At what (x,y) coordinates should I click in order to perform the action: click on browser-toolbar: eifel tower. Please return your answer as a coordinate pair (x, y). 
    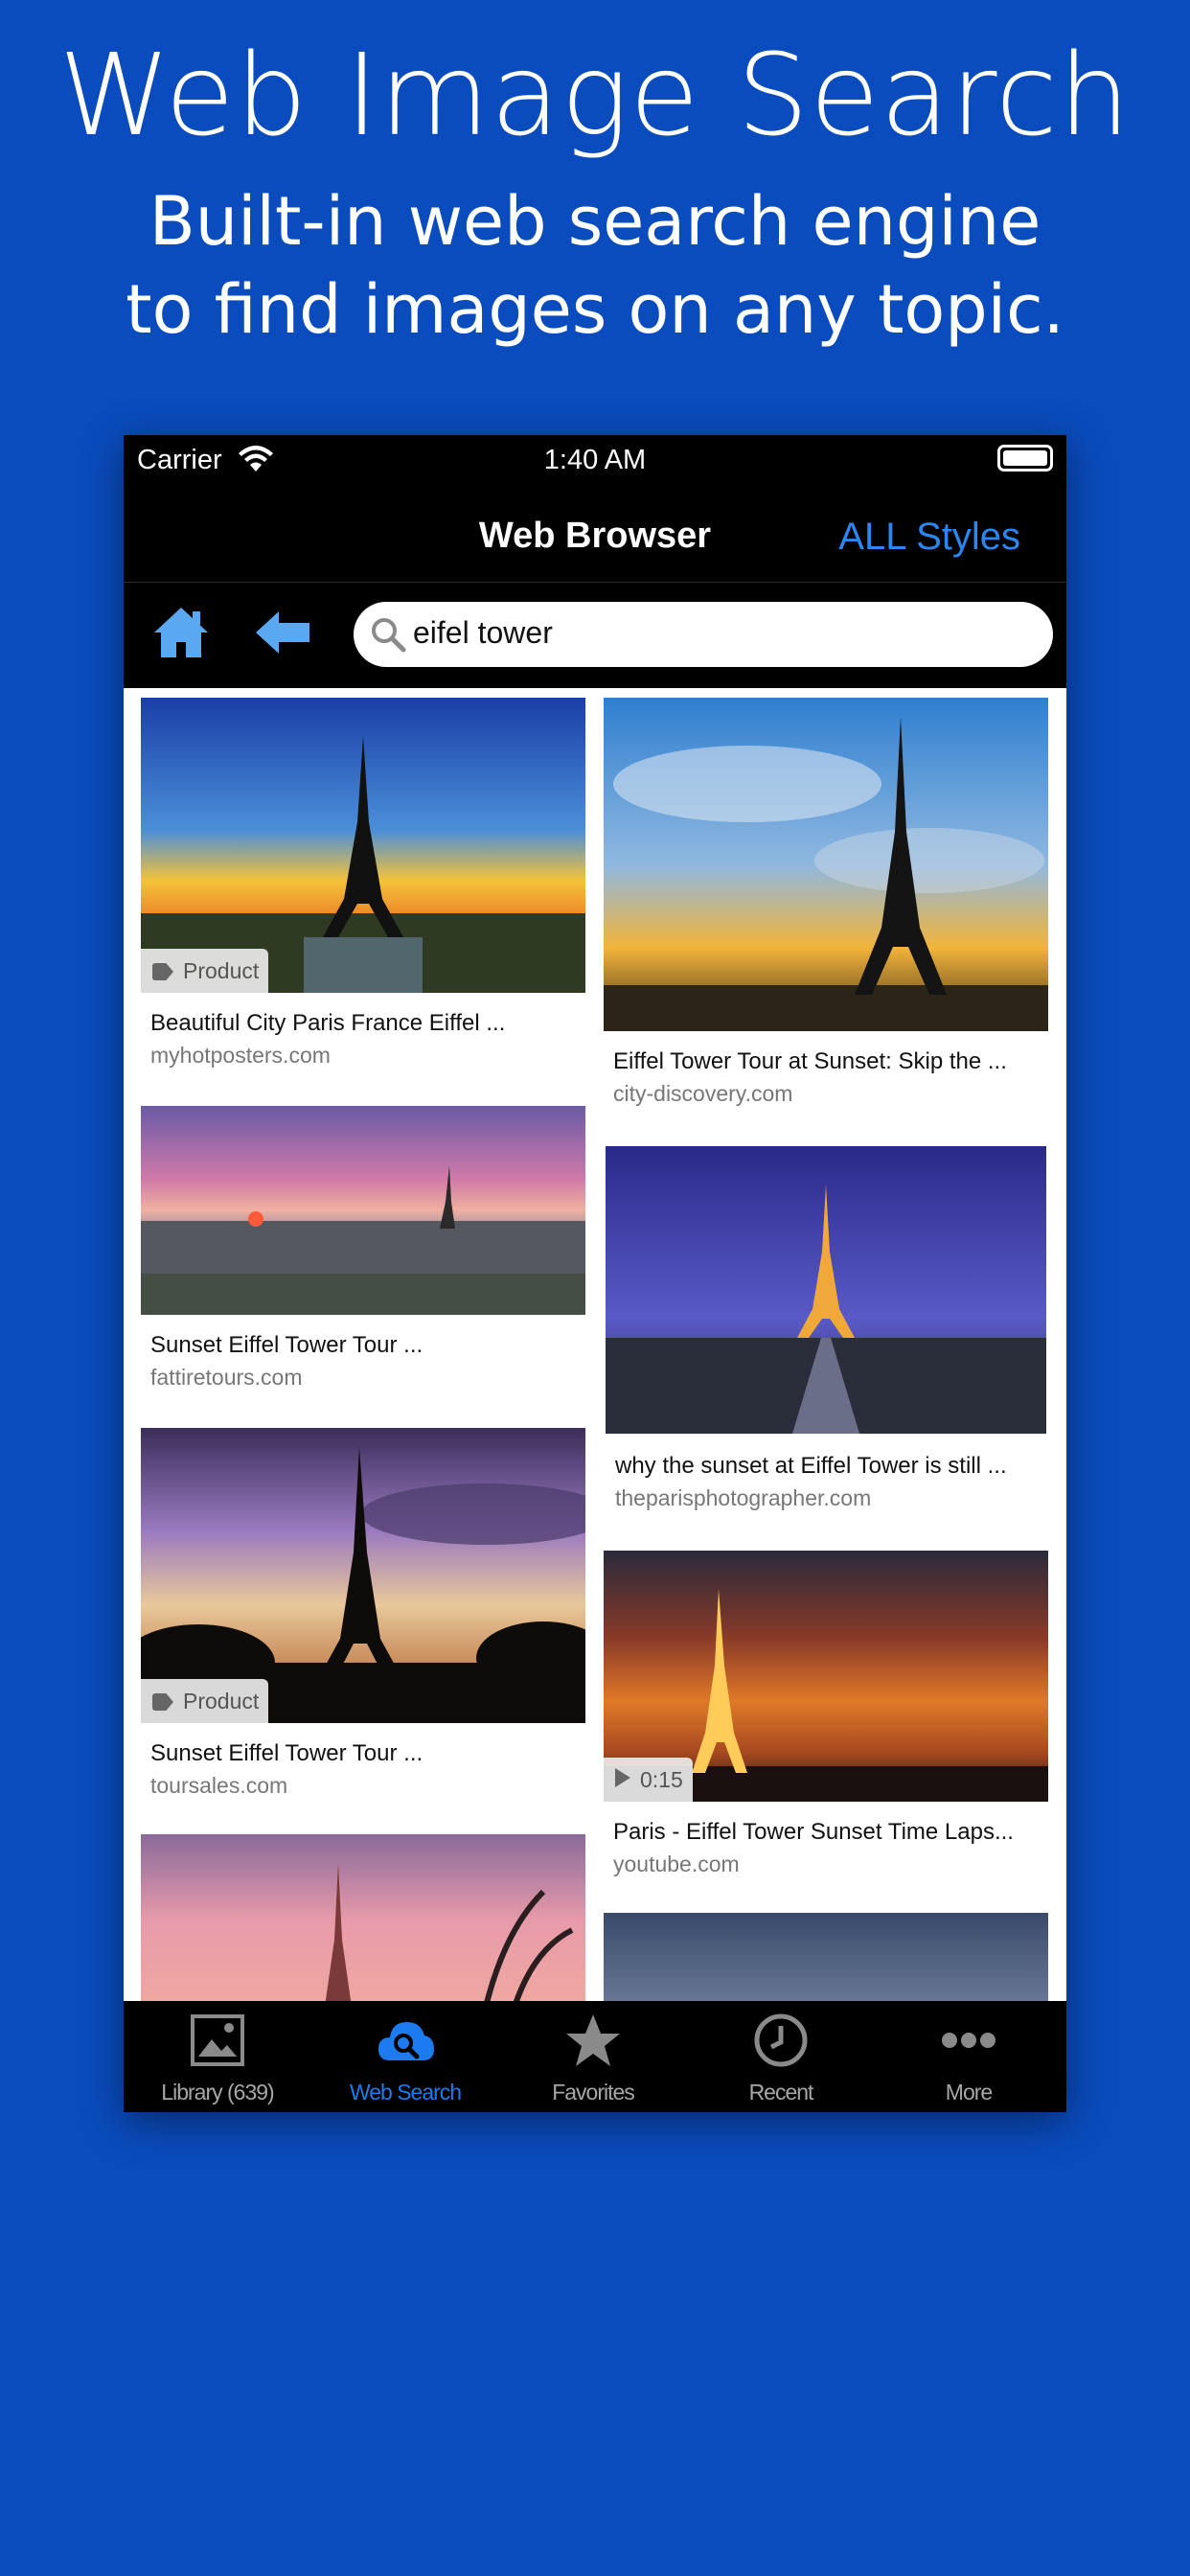
    Looking at the image, I should click on (595, 635).